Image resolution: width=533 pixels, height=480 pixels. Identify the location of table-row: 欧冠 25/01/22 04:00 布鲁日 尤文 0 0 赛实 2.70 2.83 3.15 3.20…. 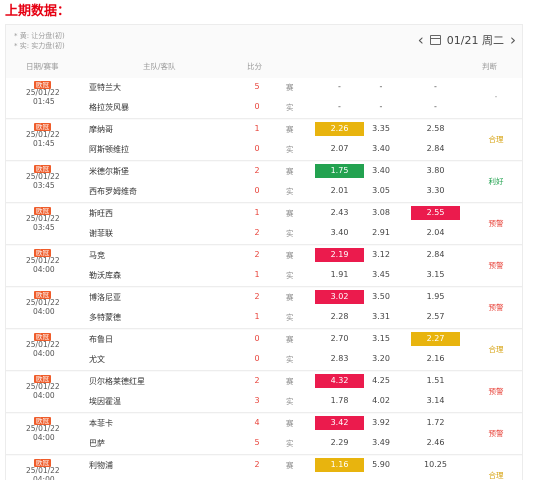
(264, 350).